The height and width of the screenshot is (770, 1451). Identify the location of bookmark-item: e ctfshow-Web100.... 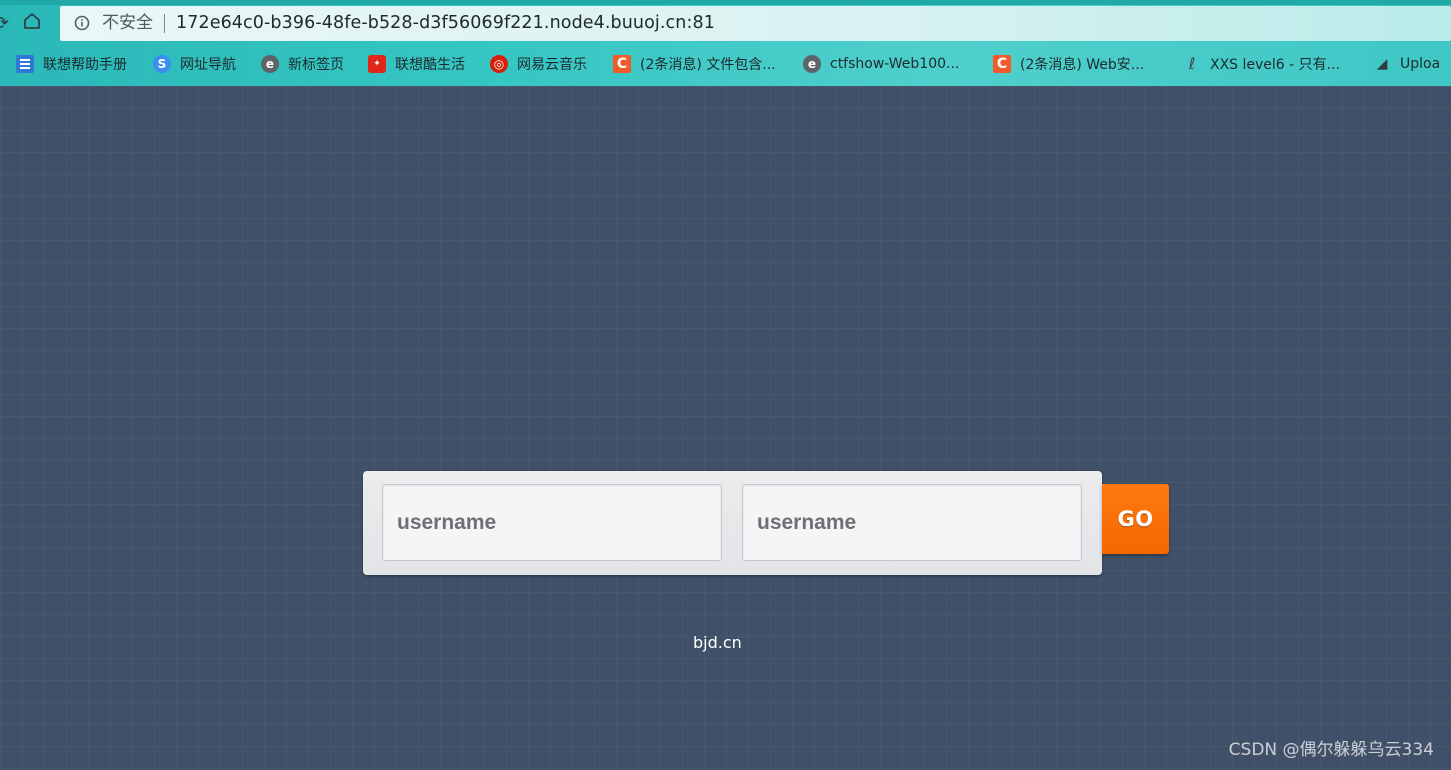
(881, 64).